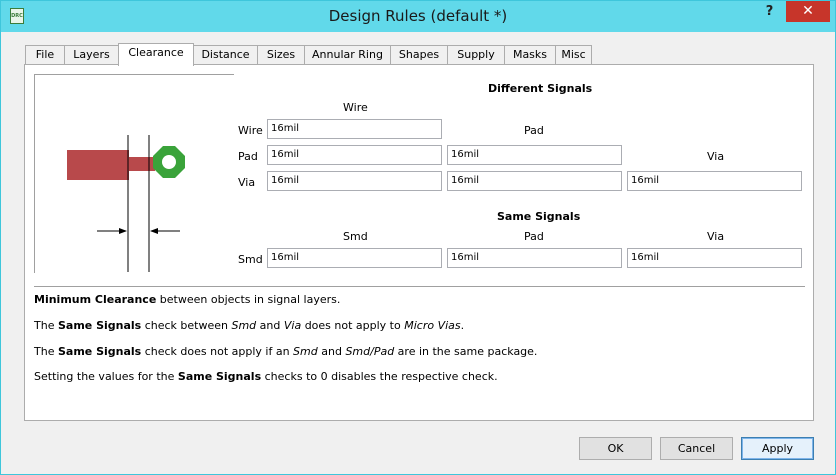 The image size is (836, 475). I want to click on same-col-header-smd: Smd, so click(355, 236).